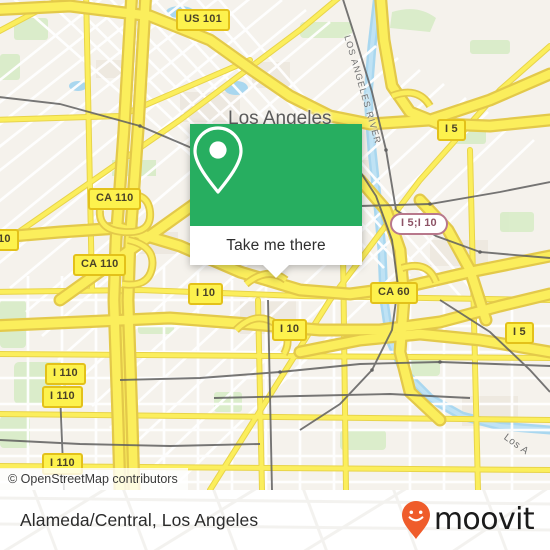  Describe the element at coordinates (519, 333) in the screenshot. I see `highway-shield-i-5-east: I 5` at that location.